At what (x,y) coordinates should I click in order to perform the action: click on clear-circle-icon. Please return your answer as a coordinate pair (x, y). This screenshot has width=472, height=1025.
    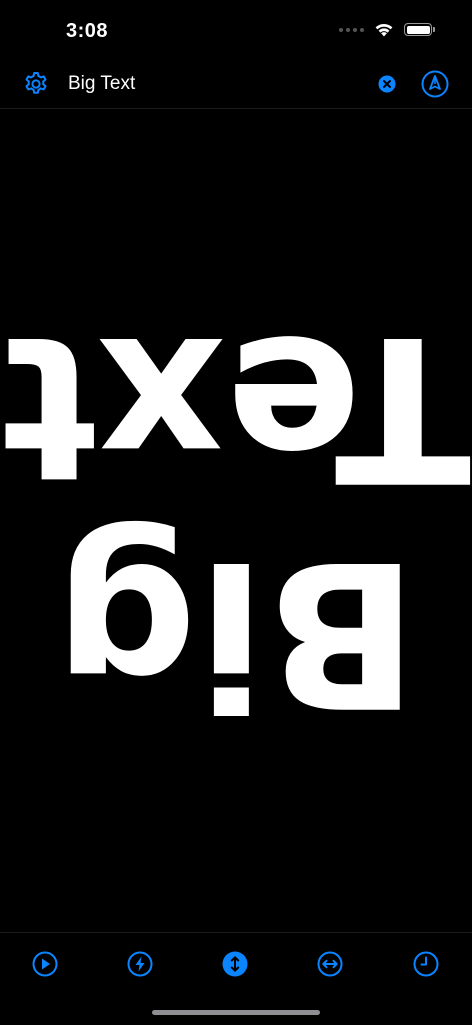
    Looking at the image, I should click on (387, 84).